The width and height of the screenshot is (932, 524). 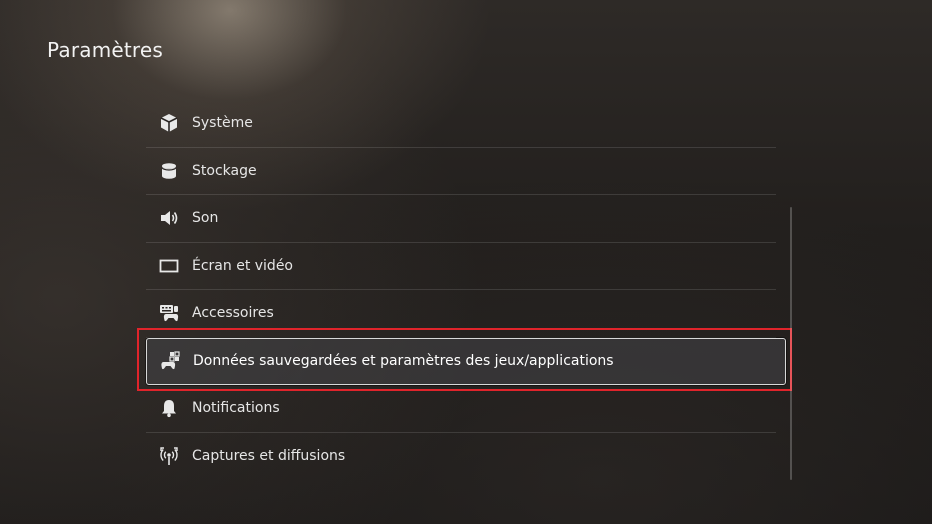 What do you see at coordinates (169, 313) in the screenshot?
I see `accessories-icon` at bounding box center [169, 313].